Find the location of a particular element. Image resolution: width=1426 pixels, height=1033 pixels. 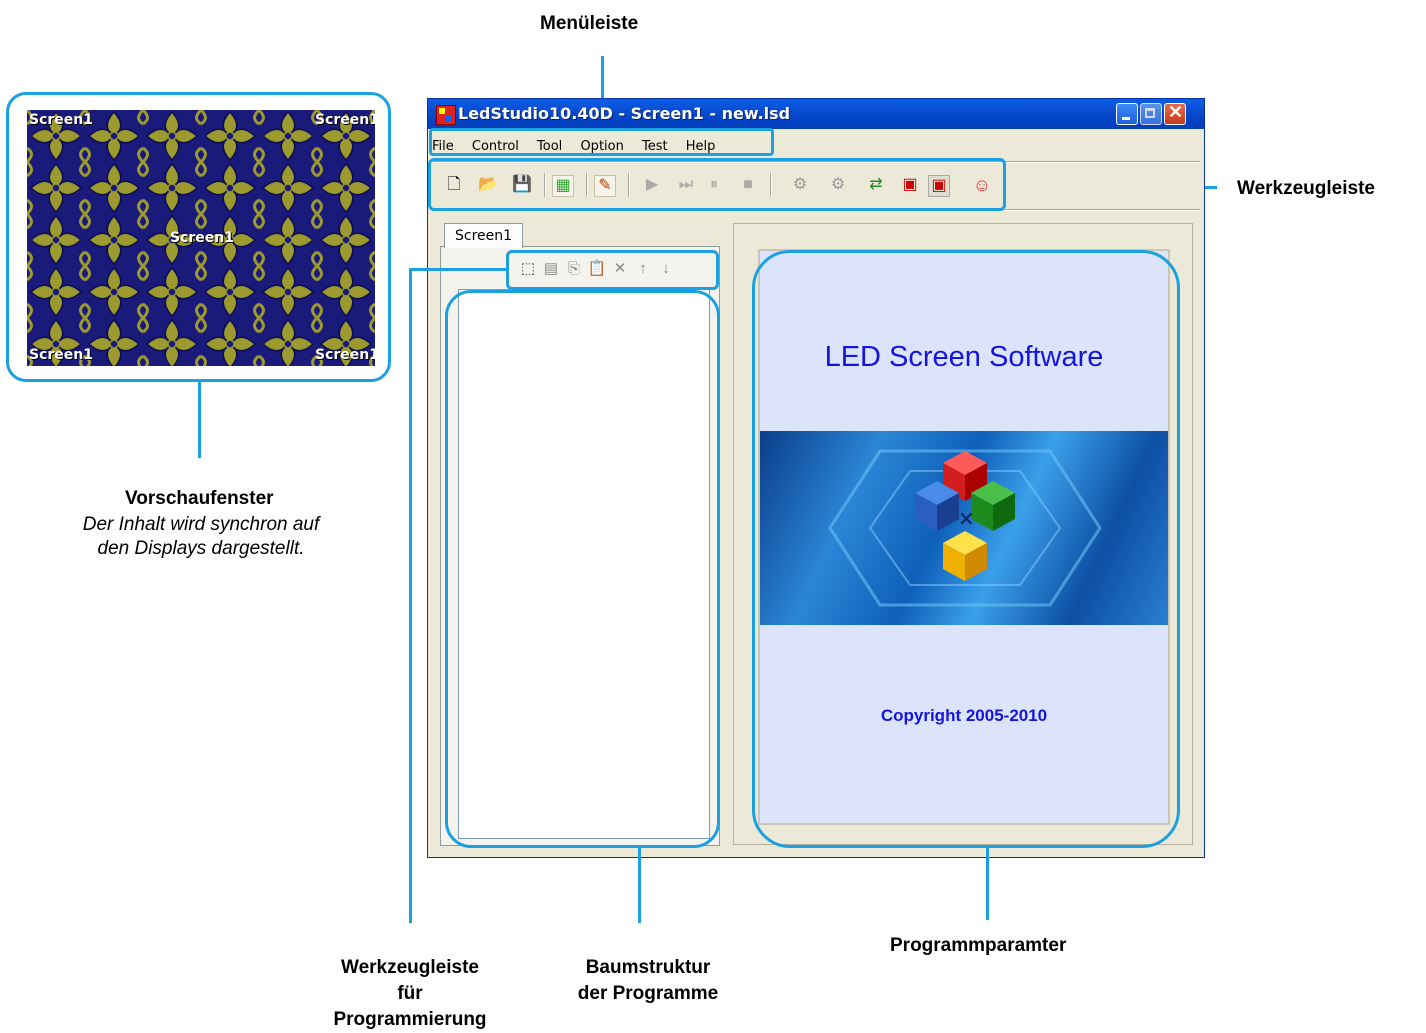

minimize-button is located at coordinates (1127, 114).